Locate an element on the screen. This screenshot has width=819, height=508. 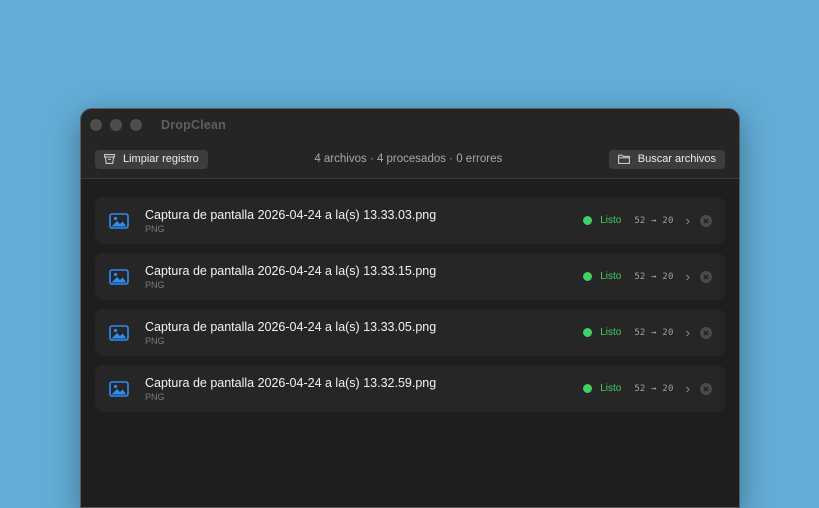
folder-icon is located at coordinates (623, 159).